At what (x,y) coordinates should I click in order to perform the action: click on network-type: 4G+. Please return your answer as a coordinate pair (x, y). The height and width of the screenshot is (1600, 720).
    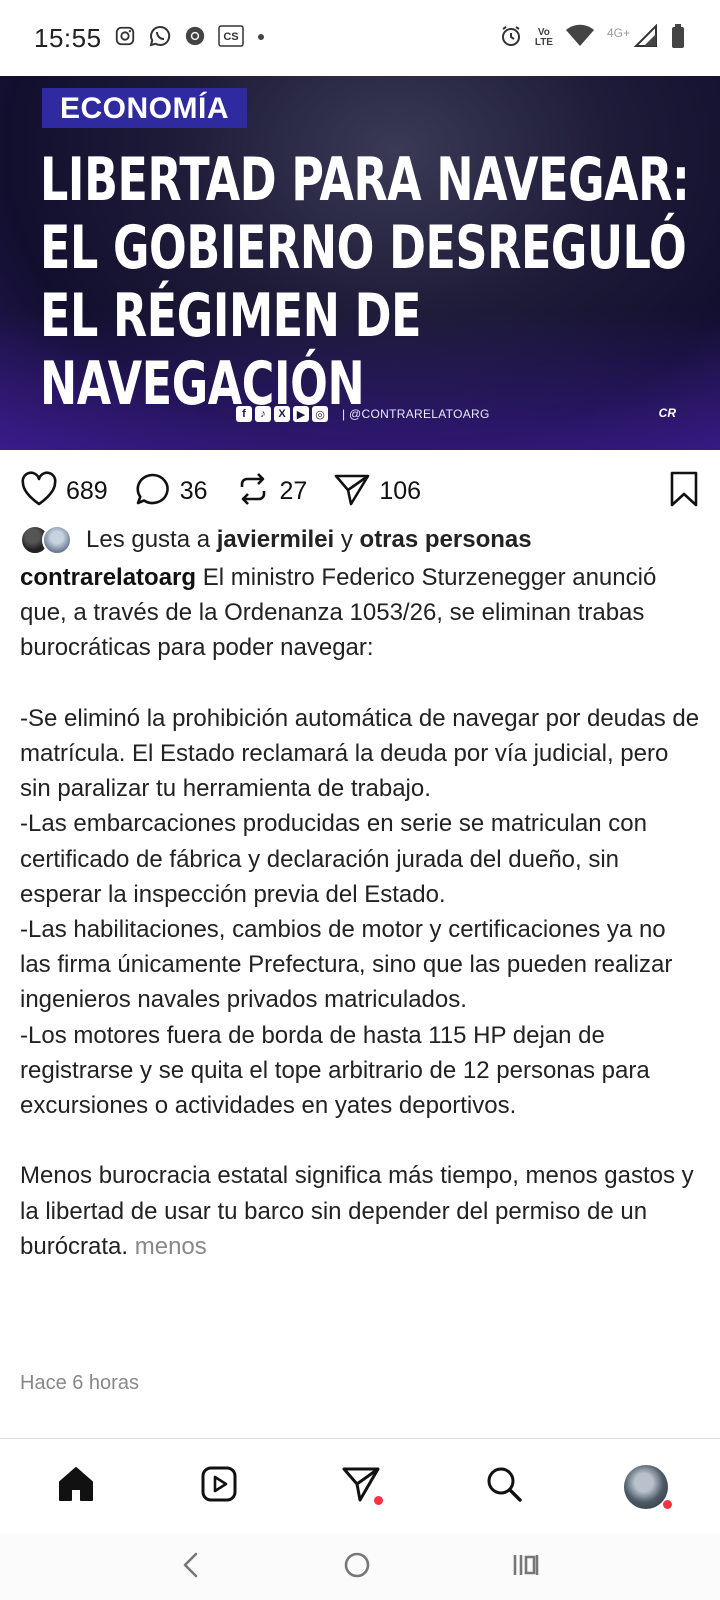
    Looking at the image, I should click on (618, 33).